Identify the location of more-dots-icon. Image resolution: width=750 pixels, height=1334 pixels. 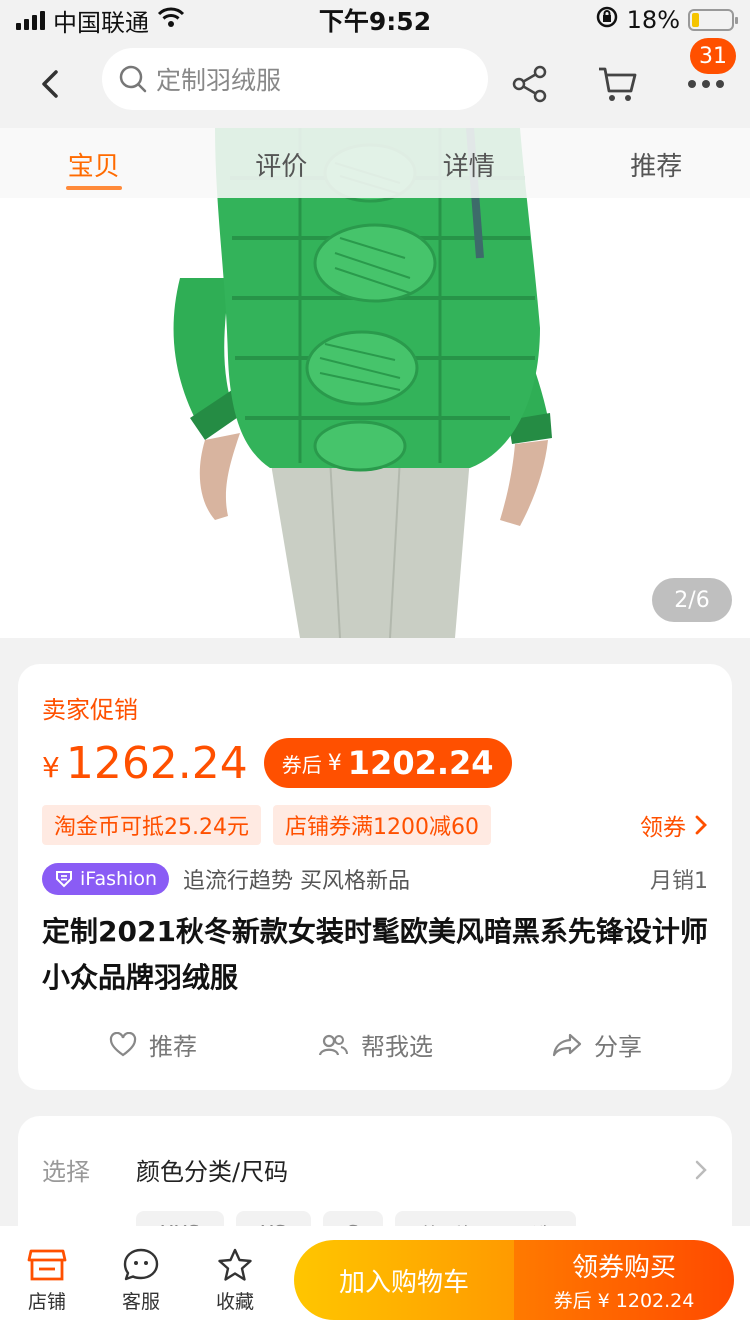
(706, 84).